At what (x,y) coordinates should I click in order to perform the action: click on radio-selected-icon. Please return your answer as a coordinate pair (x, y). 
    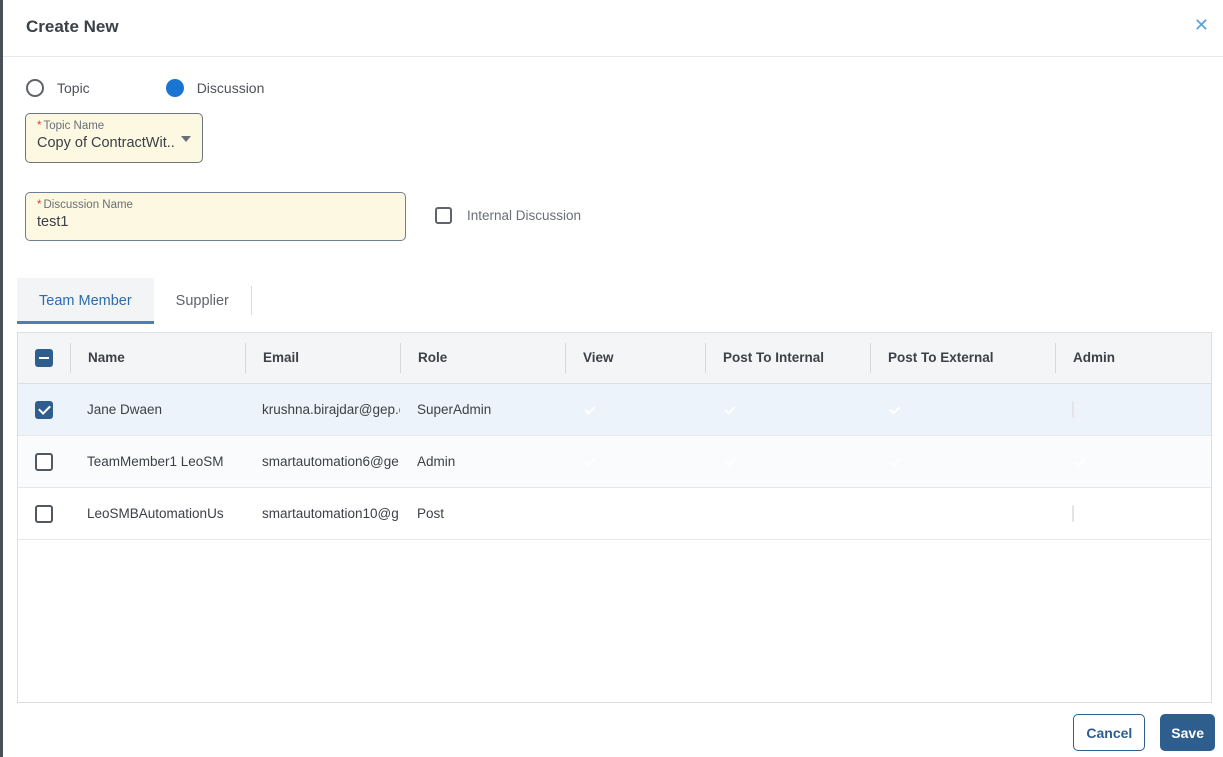
    Looking at the image, I should click on (174, 88).